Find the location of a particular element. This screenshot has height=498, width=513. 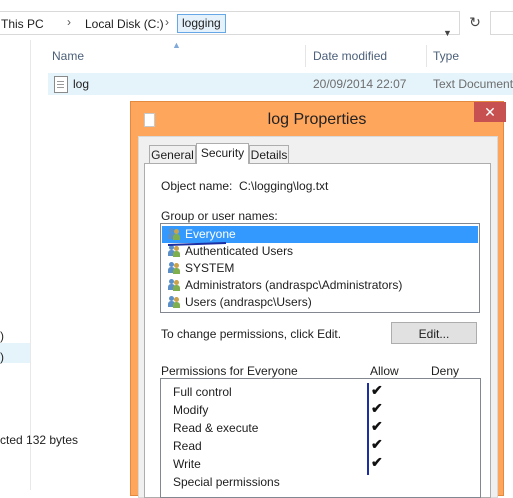

column-date-modified: Date modified is located at coordinates (350, 56).